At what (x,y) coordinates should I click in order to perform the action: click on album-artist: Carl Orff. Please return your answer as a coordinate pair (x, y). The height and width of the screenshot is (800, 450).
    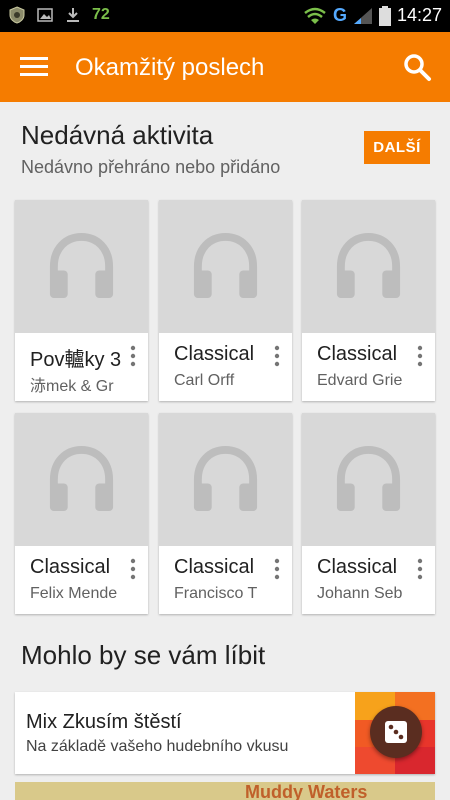
    Looking at the image, I should click on (204, 380).